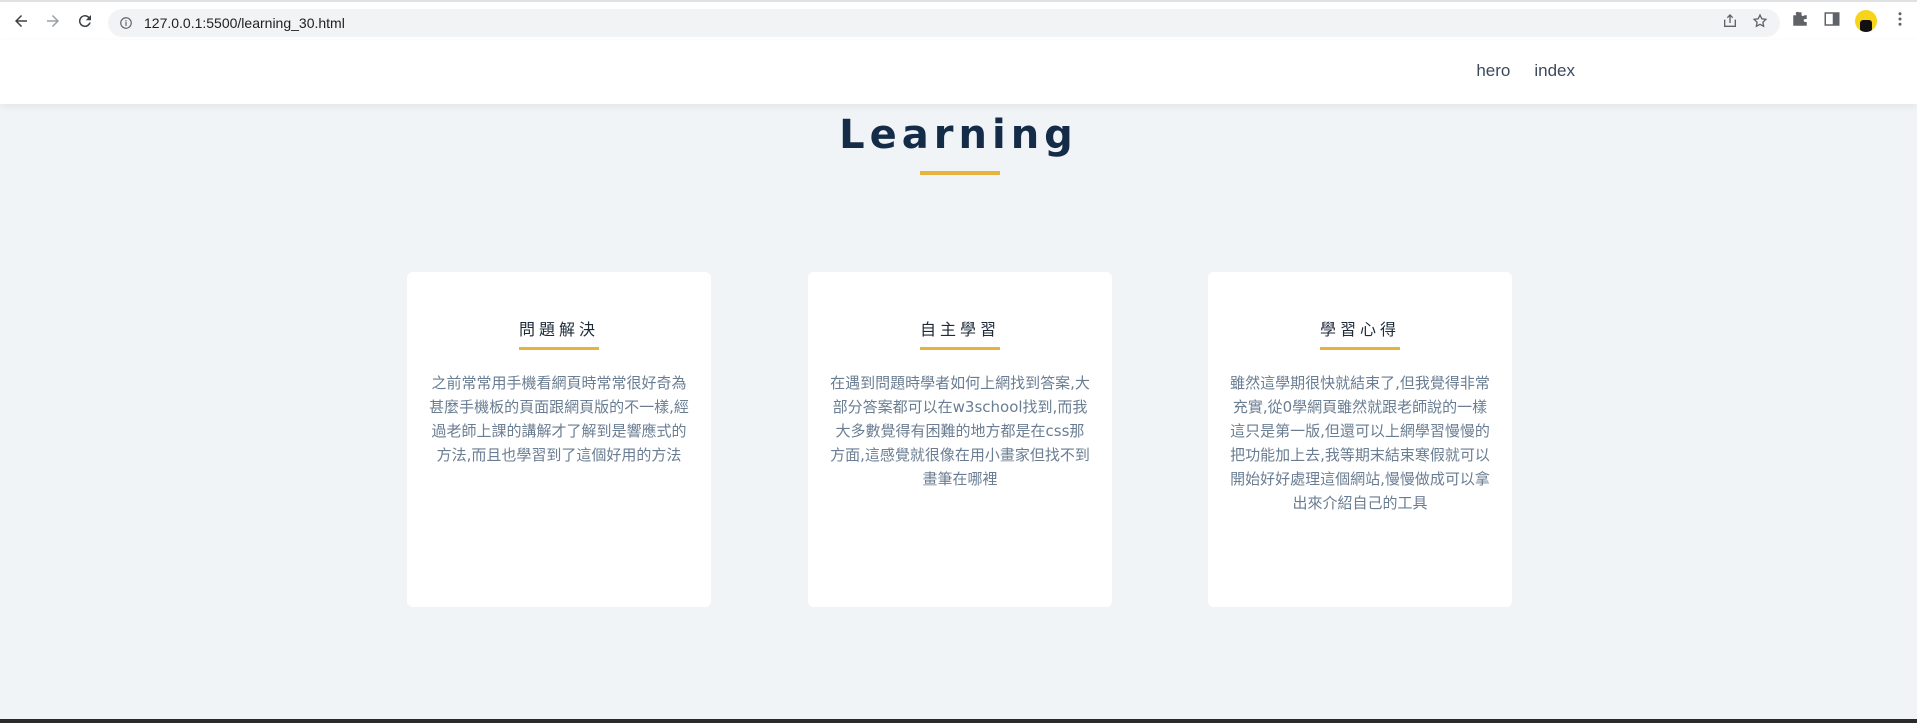  I want to click on bottom-border, so click(958, 721).